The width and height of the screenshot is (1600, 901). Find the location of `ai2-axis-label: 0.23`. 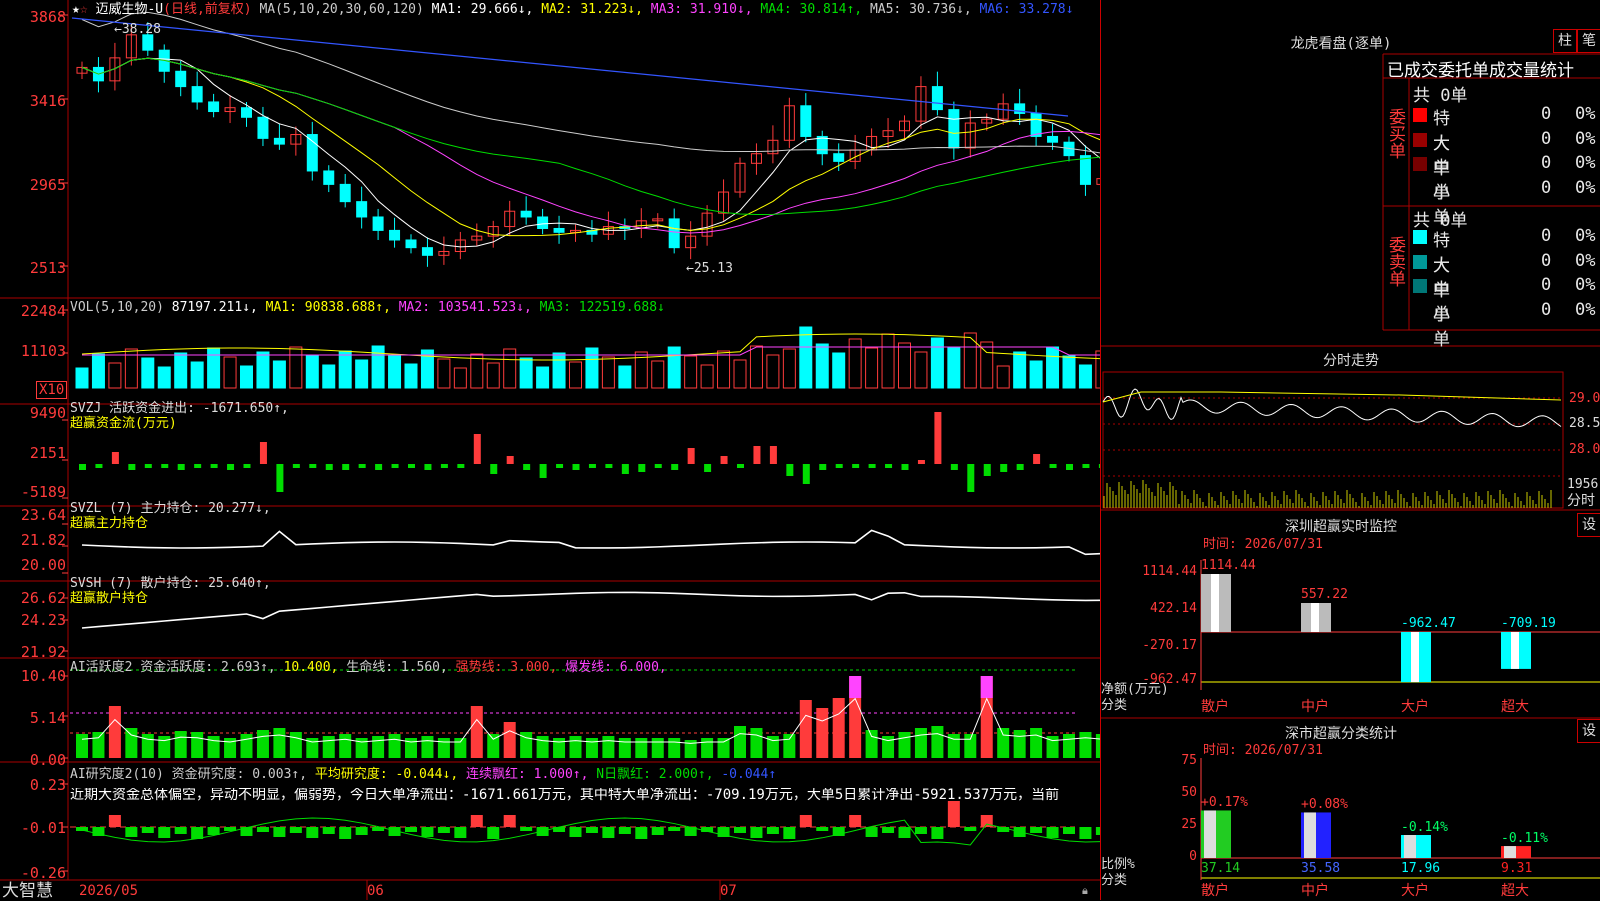

ai2-axis-label: 0.23 is located at coordinates (47, 785).